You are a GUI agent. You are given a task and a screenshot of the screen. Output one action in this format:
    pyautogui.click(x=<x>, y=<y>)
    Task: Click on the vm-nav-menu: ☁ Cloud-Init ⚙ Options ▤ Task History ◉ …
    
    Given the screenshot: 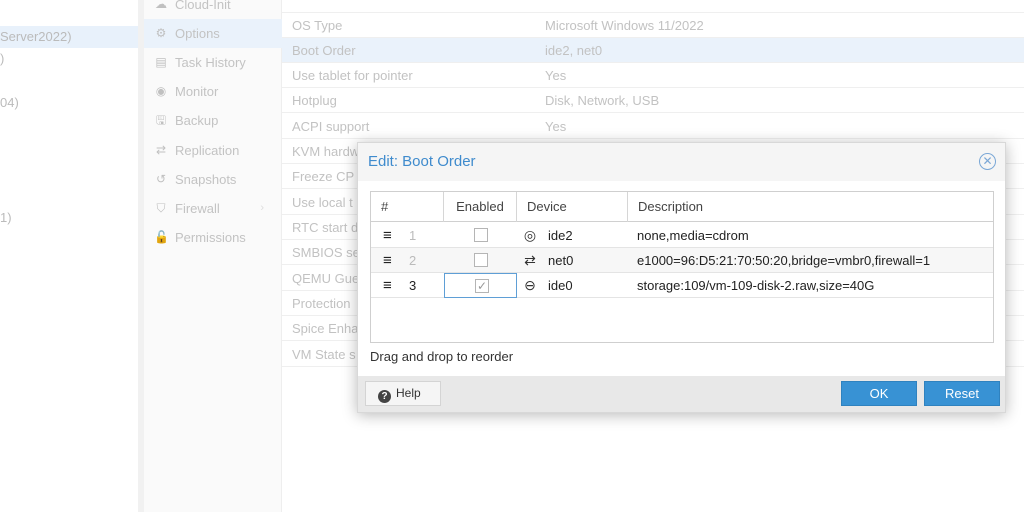 What is the action you would take?
    pyautogui.click(x=213, y=256)
    